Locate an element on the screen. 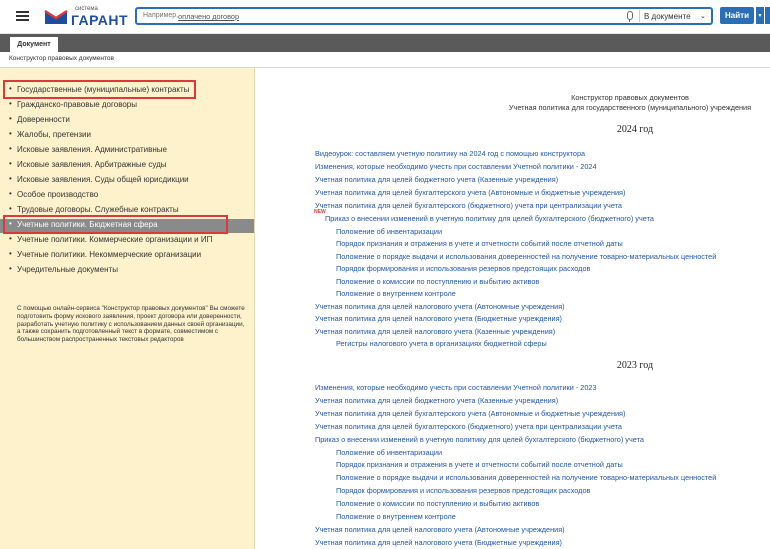 This screenshot has width=770, height=549. sidebar-item-claims-administrative: • Исковые заявления. Административные is located at coordinates (127, 151).